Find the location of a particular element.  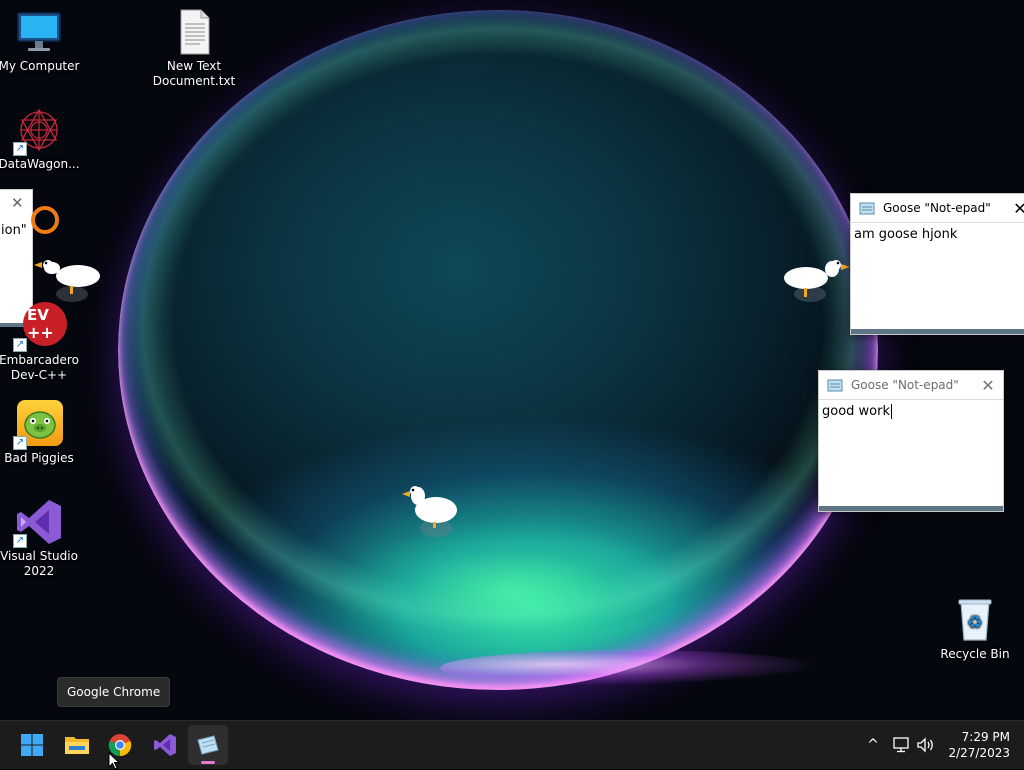

start-button is located at coordinates (32, 745).